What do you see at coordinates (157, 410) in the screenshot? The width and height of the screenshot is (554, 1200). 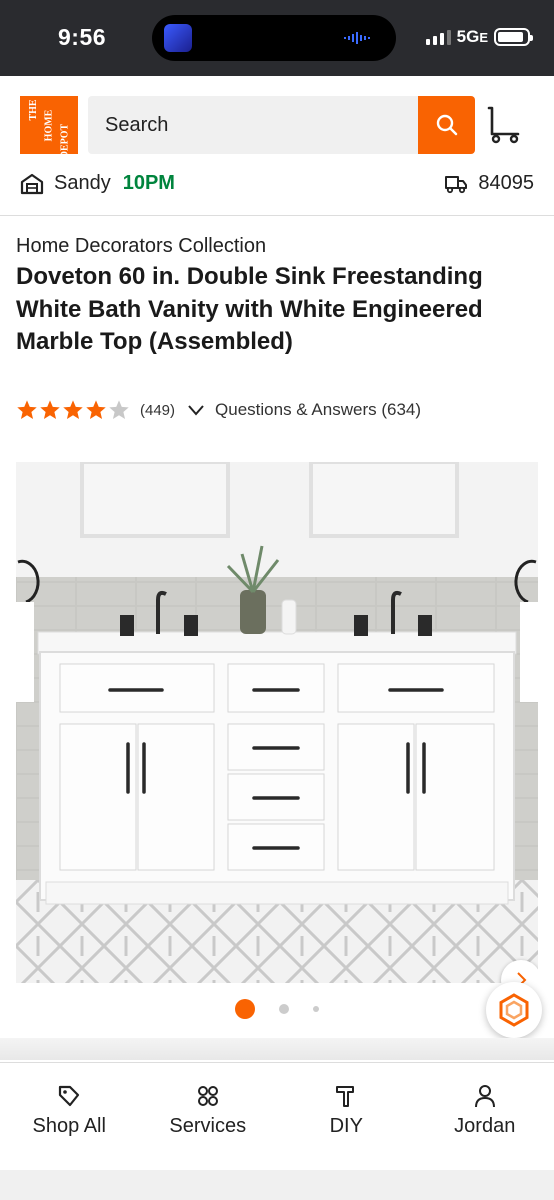 I see `review-count: (449)` at bounding box center [157, 410].